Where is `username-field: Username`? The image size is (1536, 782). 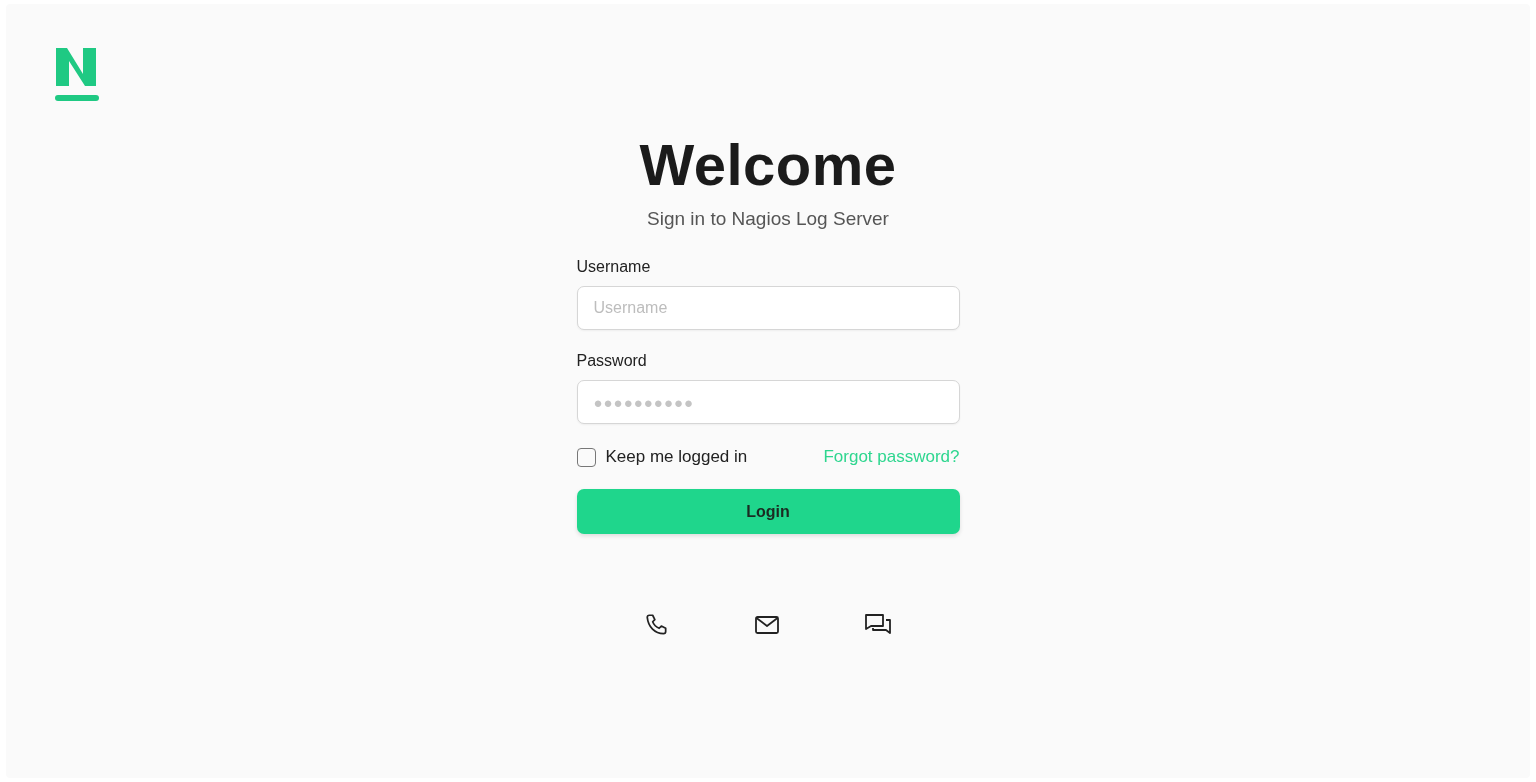 username-field: Username is located at coordinates (768, 308).